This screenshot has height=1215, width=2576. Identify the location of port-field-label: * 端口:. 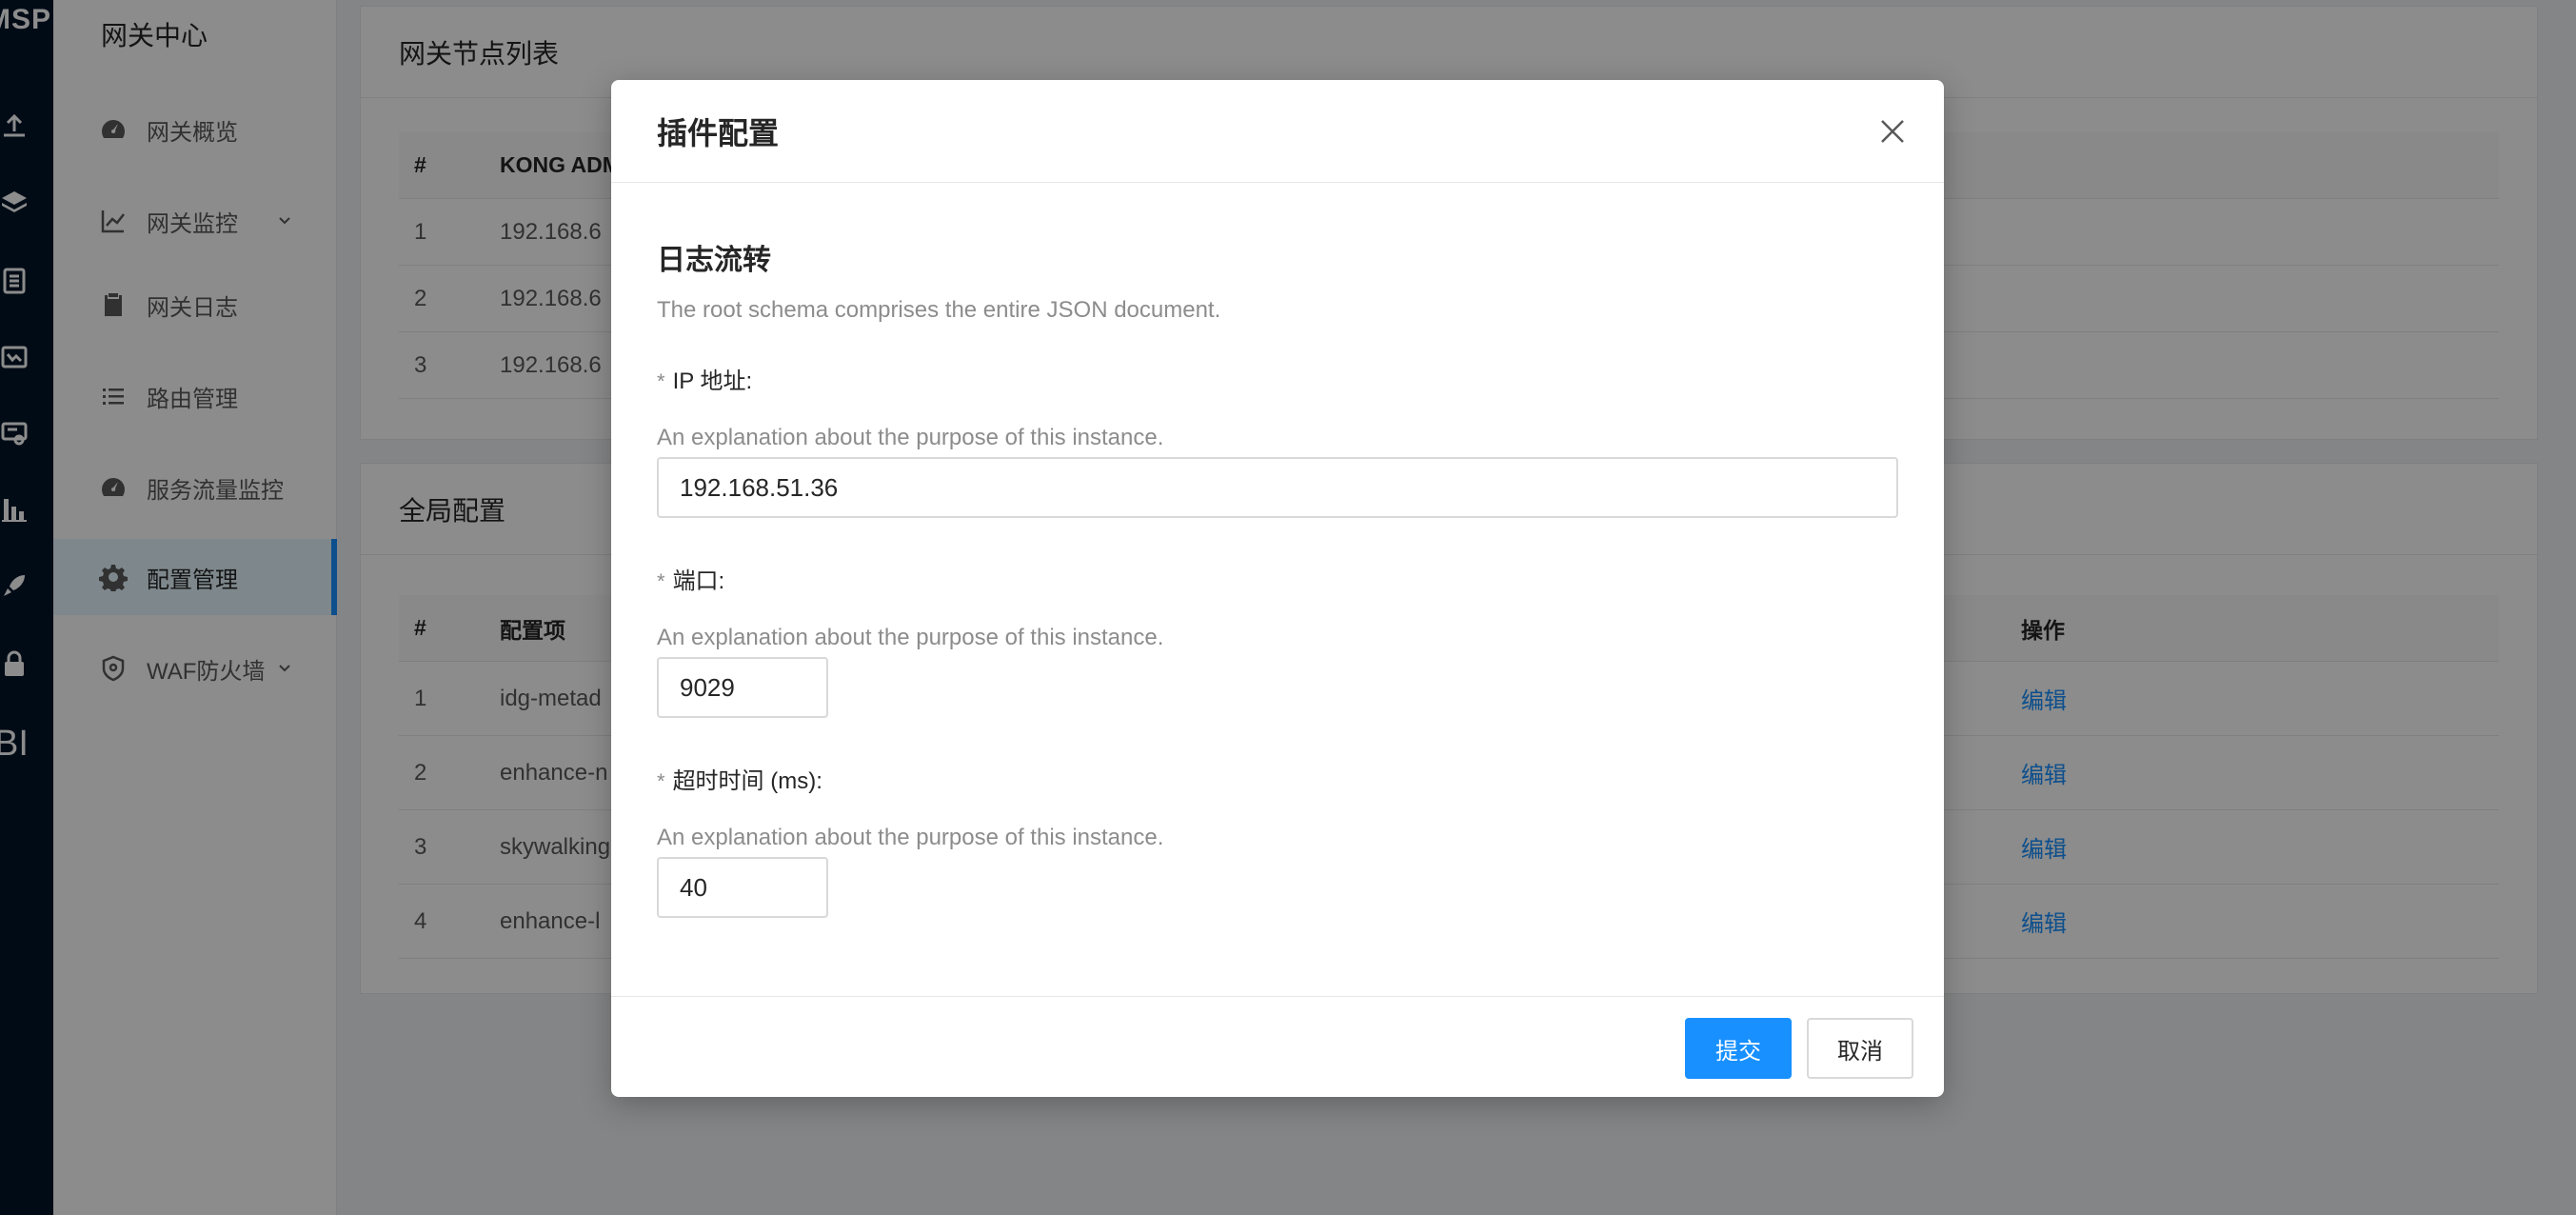
(690, 578).